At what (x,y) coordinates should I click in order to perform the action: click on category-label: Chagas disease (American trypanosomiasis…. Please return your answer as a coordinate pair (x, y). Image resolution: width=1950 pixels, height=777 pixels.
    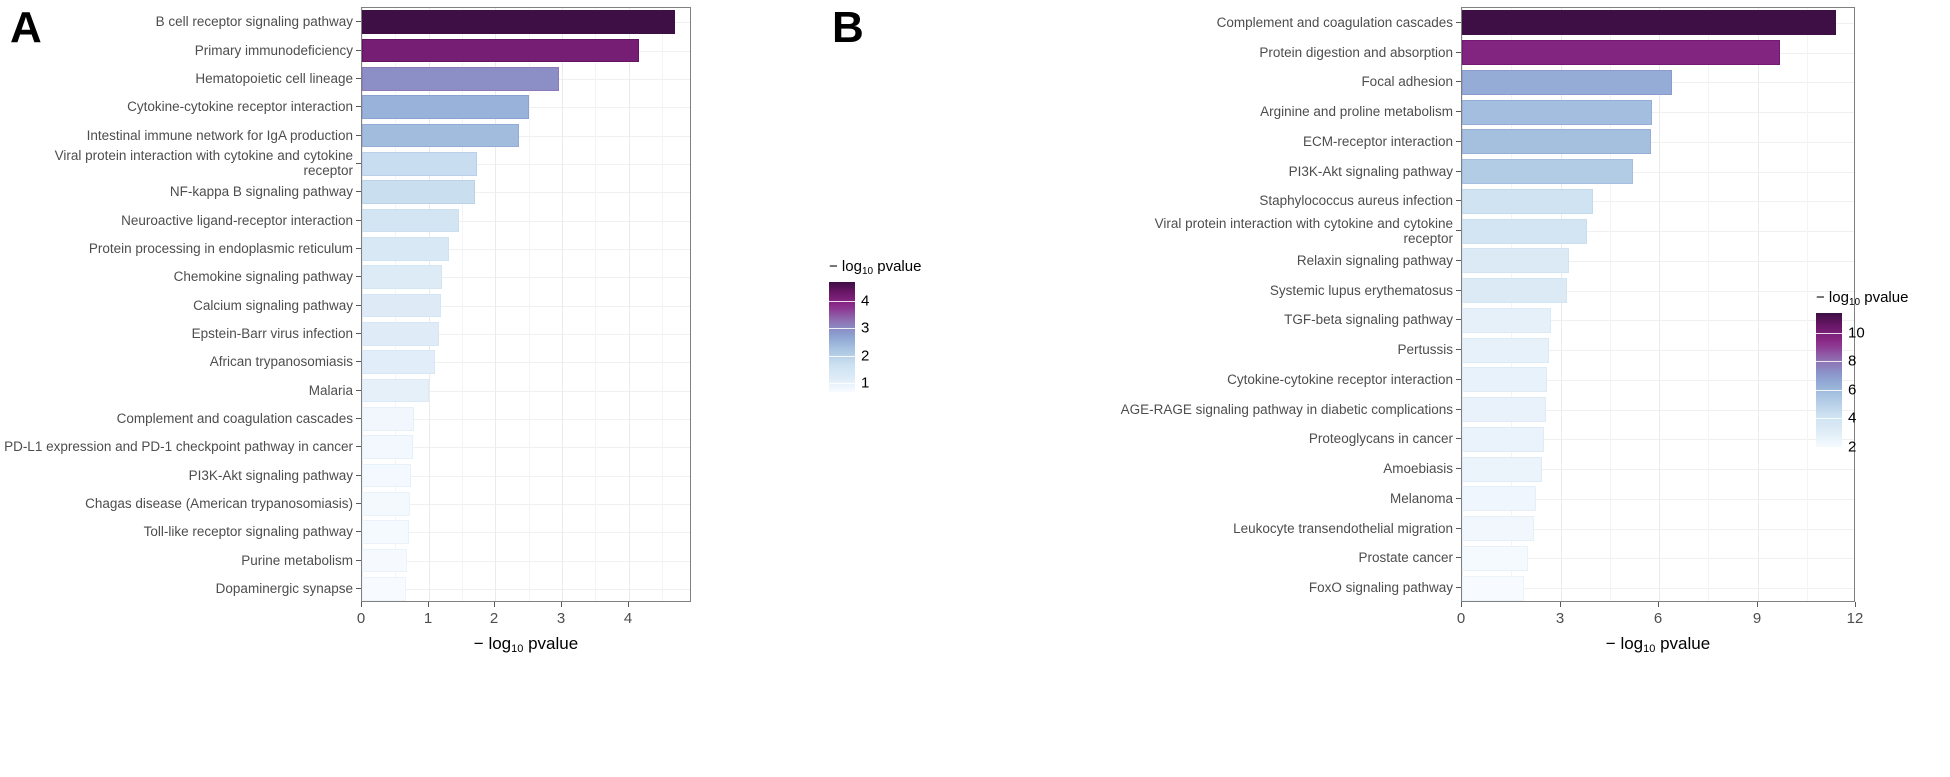
    Looking at the image, I should click on (219, 503).